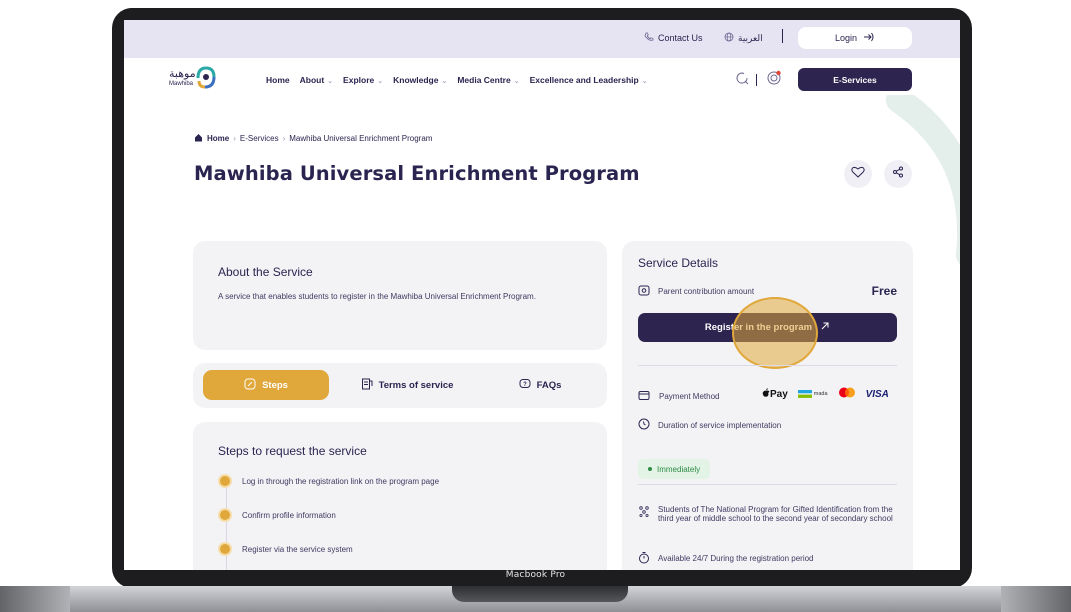  I want to click on service-details-title: Service Details, so click(678, 263).